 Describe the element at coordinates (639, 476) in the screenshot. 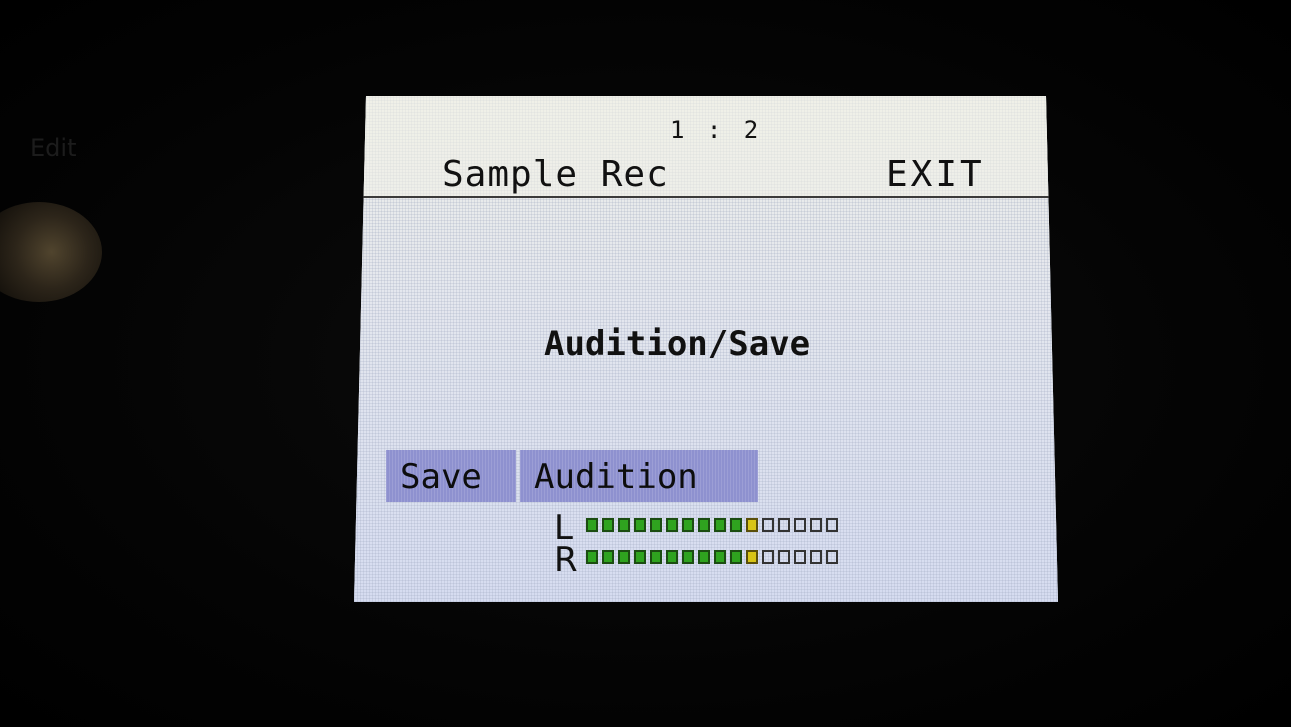

I see `audition-button: Audition` at that location.